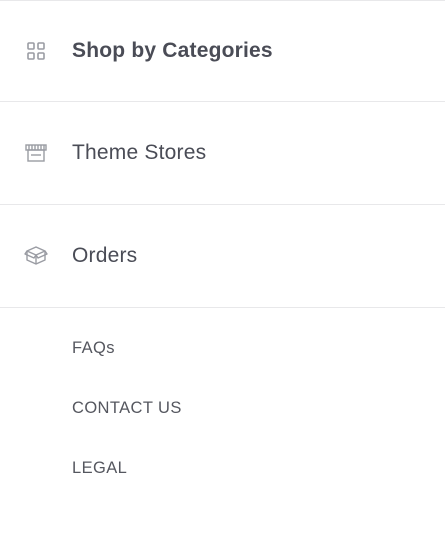  I want to click on contact-us-link: CONTACT US, so click(127, 428).